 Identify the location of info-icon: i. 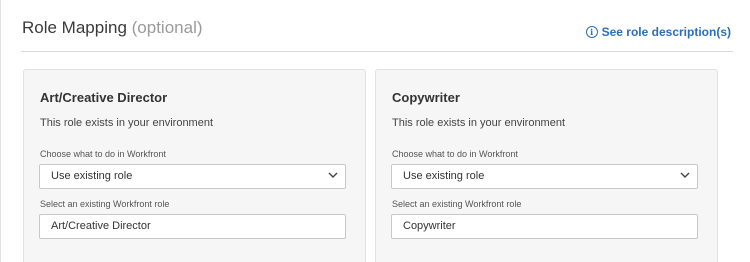
(591, 32).